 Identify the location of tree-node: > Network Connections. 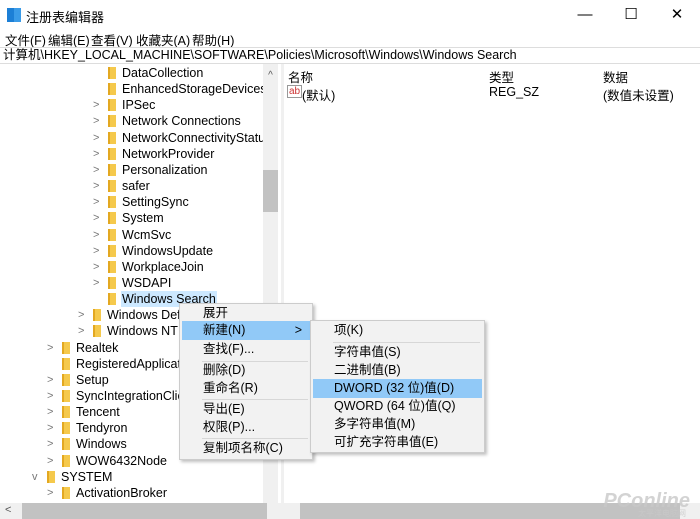
(131, 121).